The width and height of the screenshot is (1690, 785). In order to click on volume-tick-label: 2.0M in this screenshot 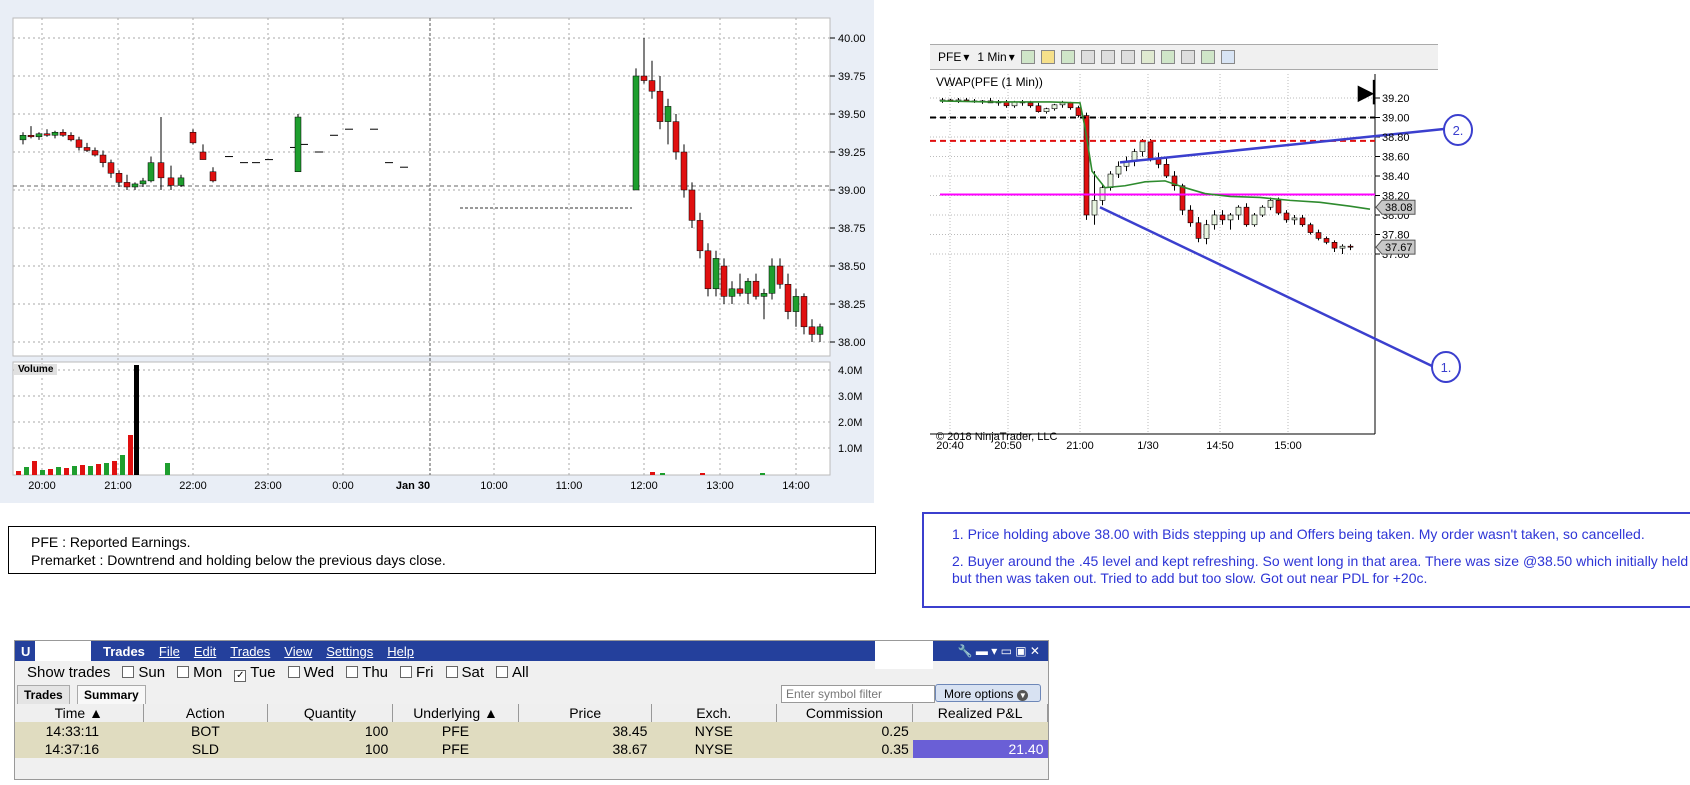, I will do `click(850, 423)`.